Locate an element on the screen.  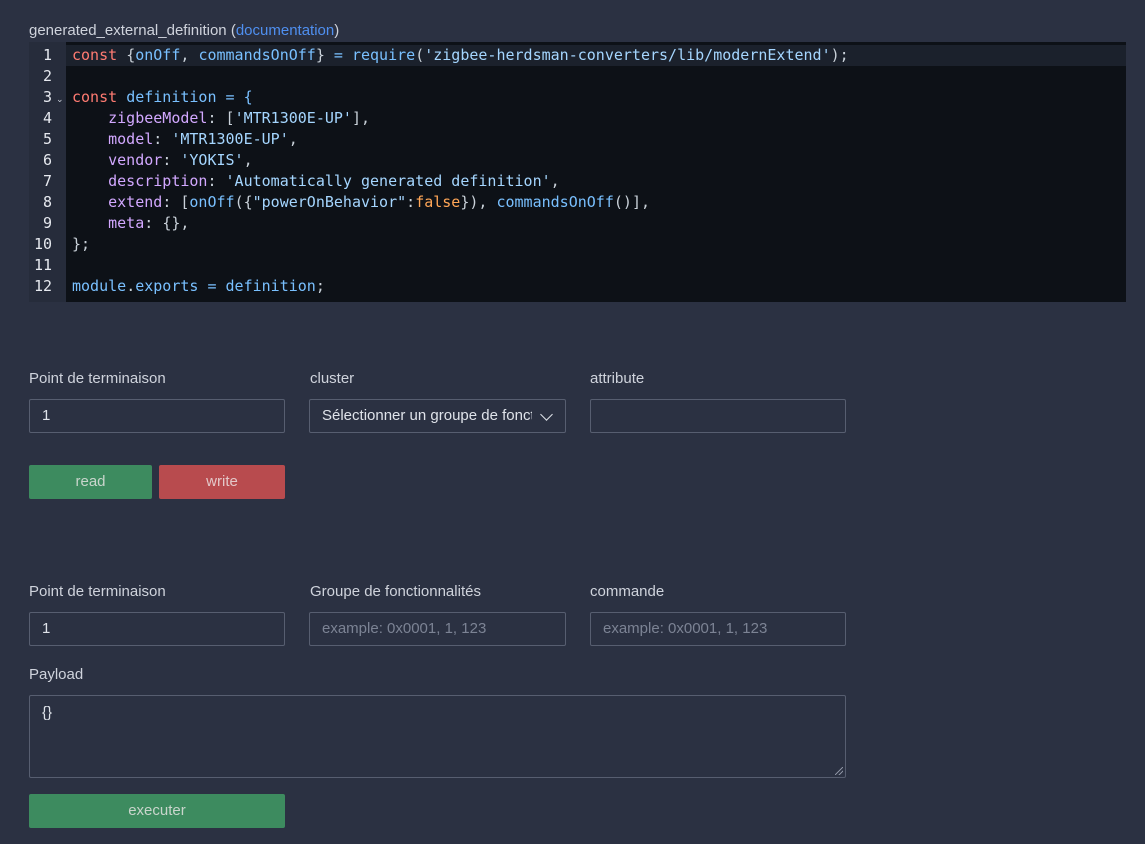
cmd-command-input: example: 0x0001, 1, 123 is located at coordinates (718, 629).